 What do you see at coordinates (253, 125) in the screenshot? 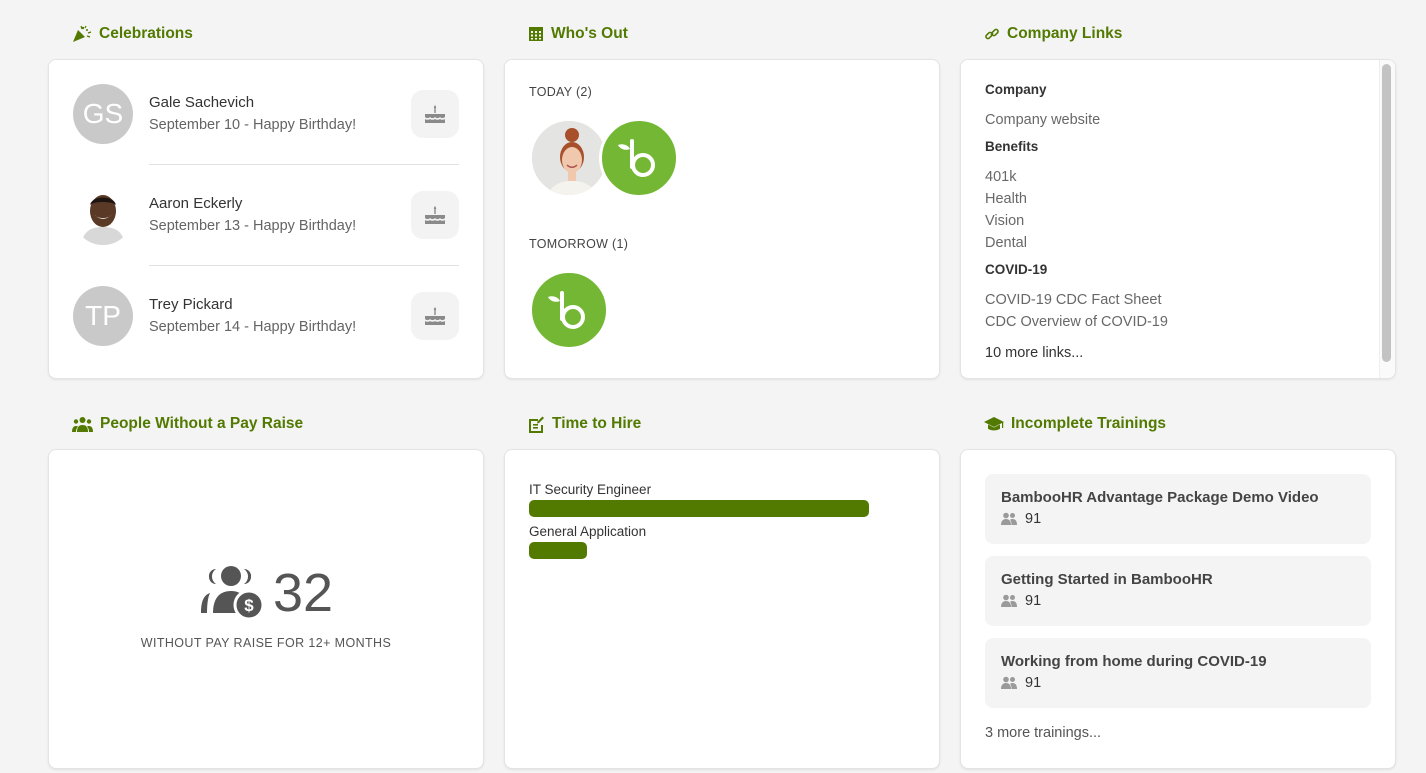
I see `celebration-detail: September 10 - Happy Birthday!` at bounding box center [253, 125].